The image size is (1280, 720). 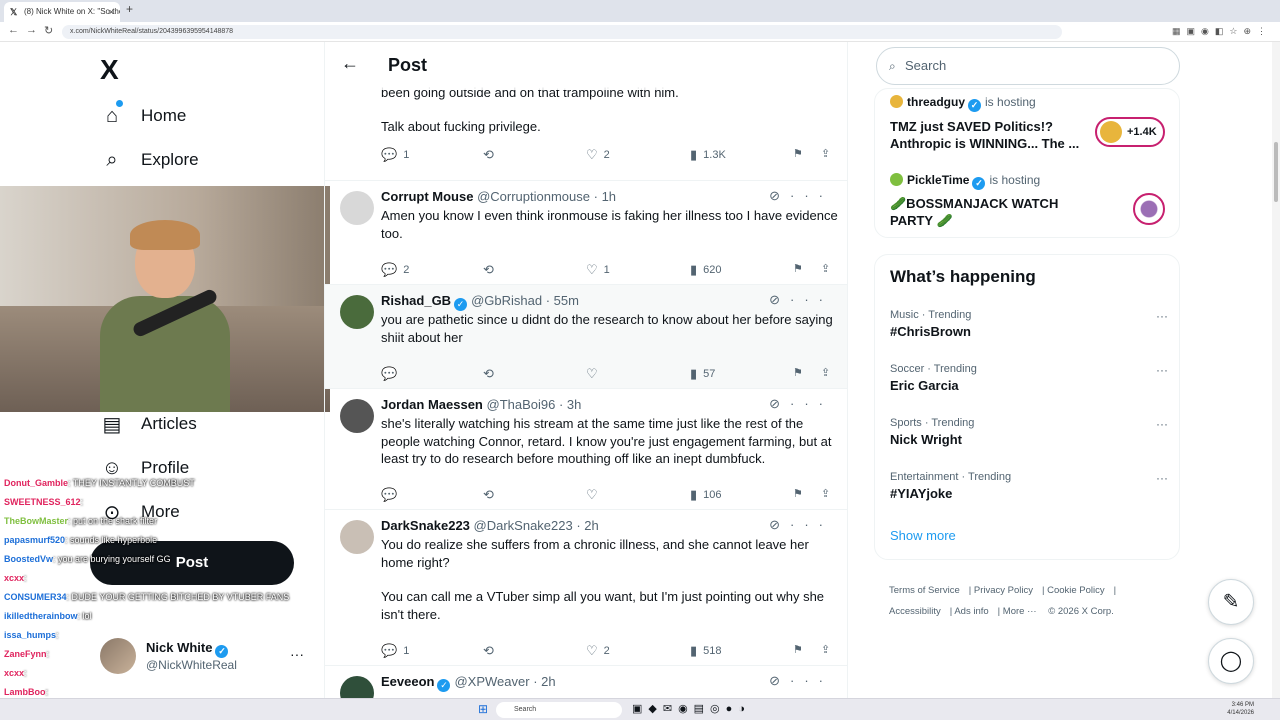 I want to click on compose-post-button: ✎, so click(x=1231, y=602).